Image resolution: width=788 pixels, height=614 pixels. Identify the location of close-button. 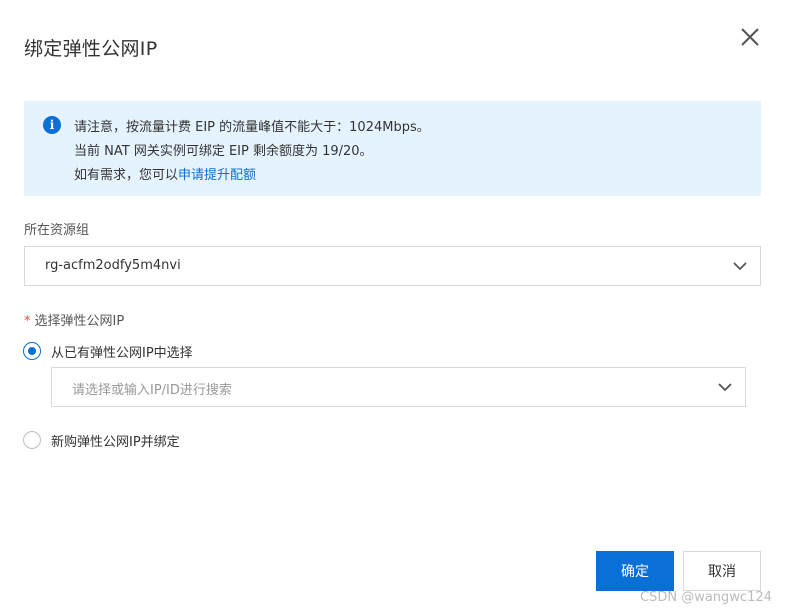
(750, 37).